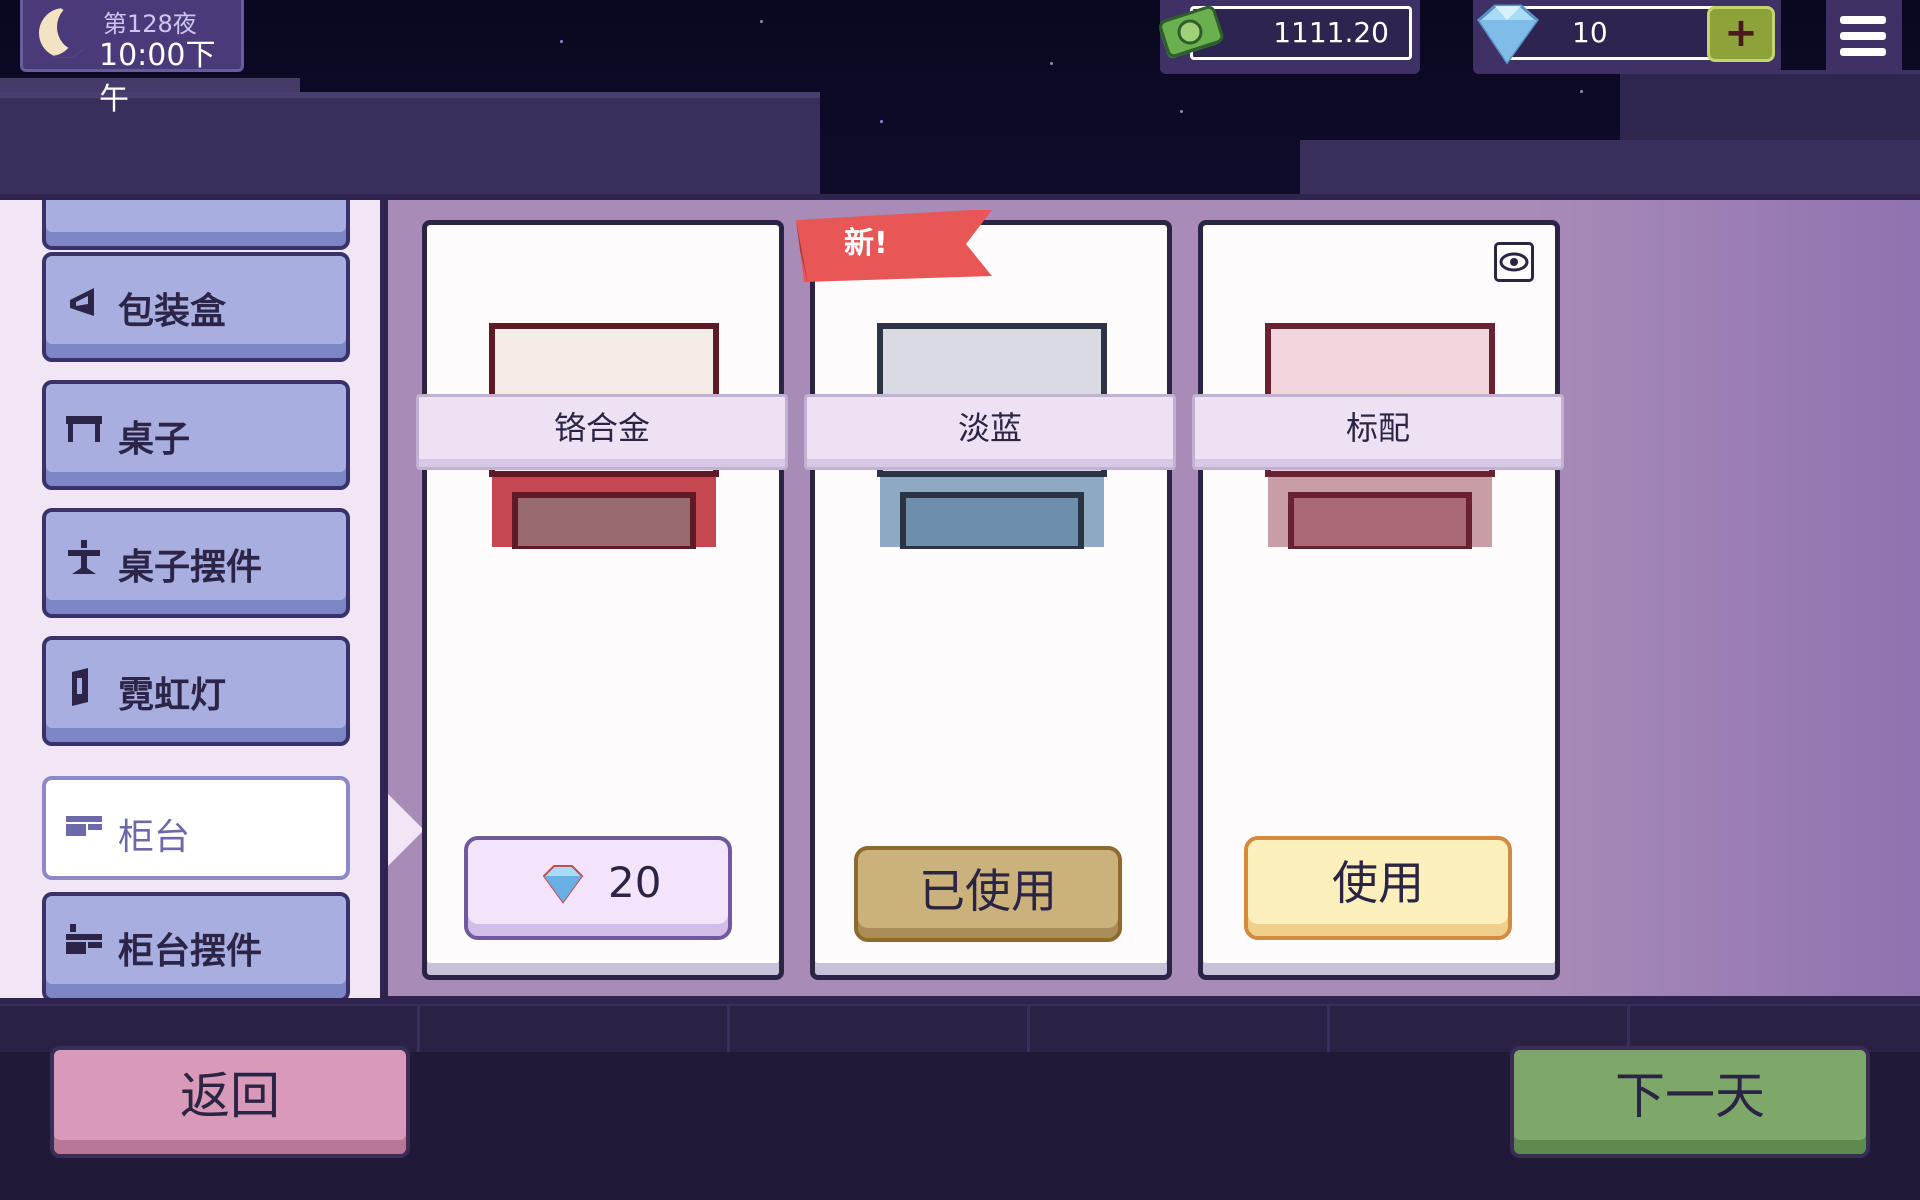 The image size is (1920, 1200). I want to click on eye-icon-glyph, so click(1514, 262).